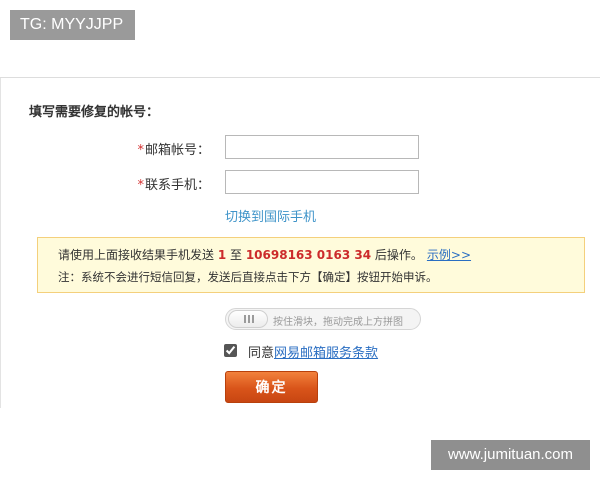 This screenshot has height=480, width=600. What do you see at coordinates (230, 350) in the screenshot?
I see `agree-checkbox` at bounding box center [230, 350].